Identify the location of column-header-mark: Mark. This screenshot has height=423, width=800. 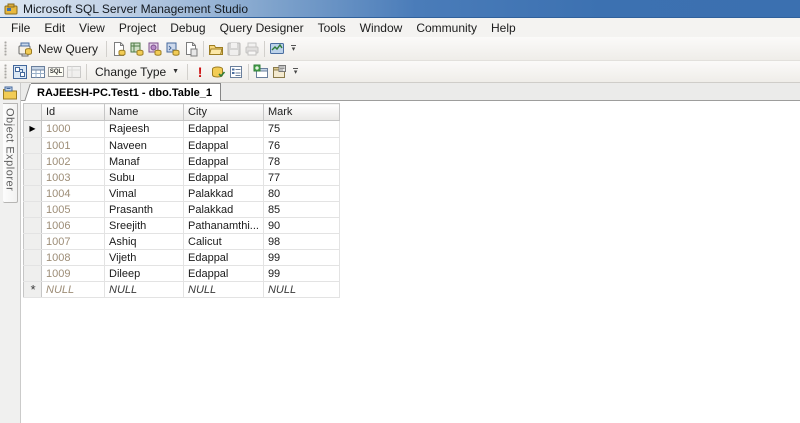
(301, 112).